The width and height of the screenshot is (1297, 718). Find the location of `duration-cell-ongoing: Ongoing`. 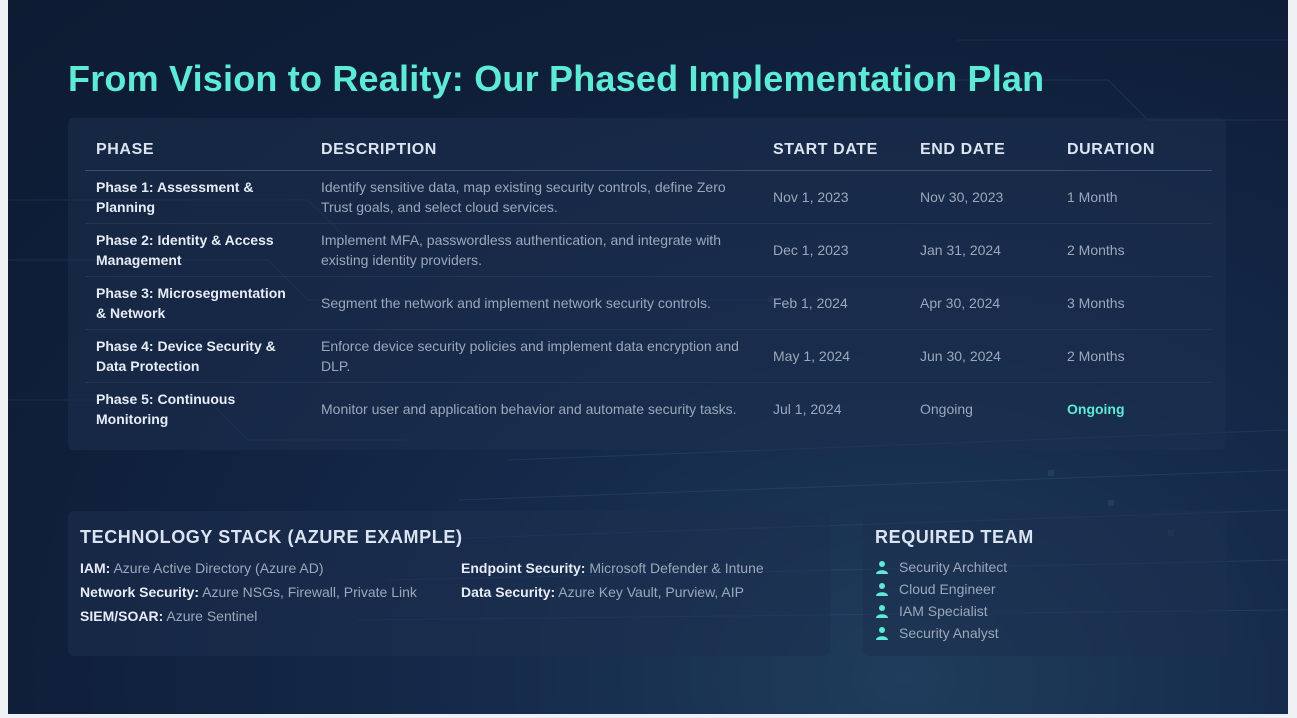

duration-cell-ongoing: Ongoing is located at coordinates (1096, 409).